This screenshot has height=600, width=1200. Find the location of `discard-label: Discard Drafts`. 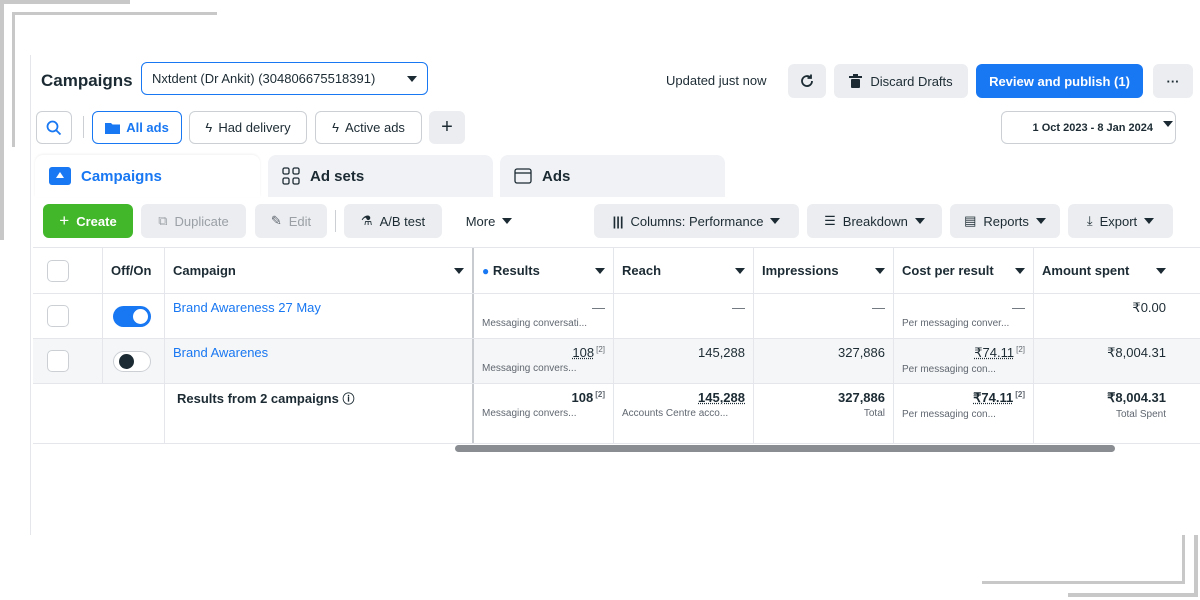

discard-label: Discard Drafts is located at coordinates (911, 81).